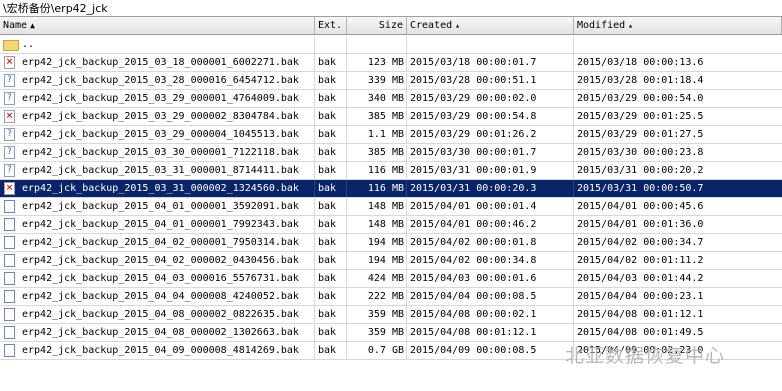  Describe the element at coordinates (640, 116) in the screenshot. I see `file-modified: 2015/03/29 00:01:25.5` at that location.